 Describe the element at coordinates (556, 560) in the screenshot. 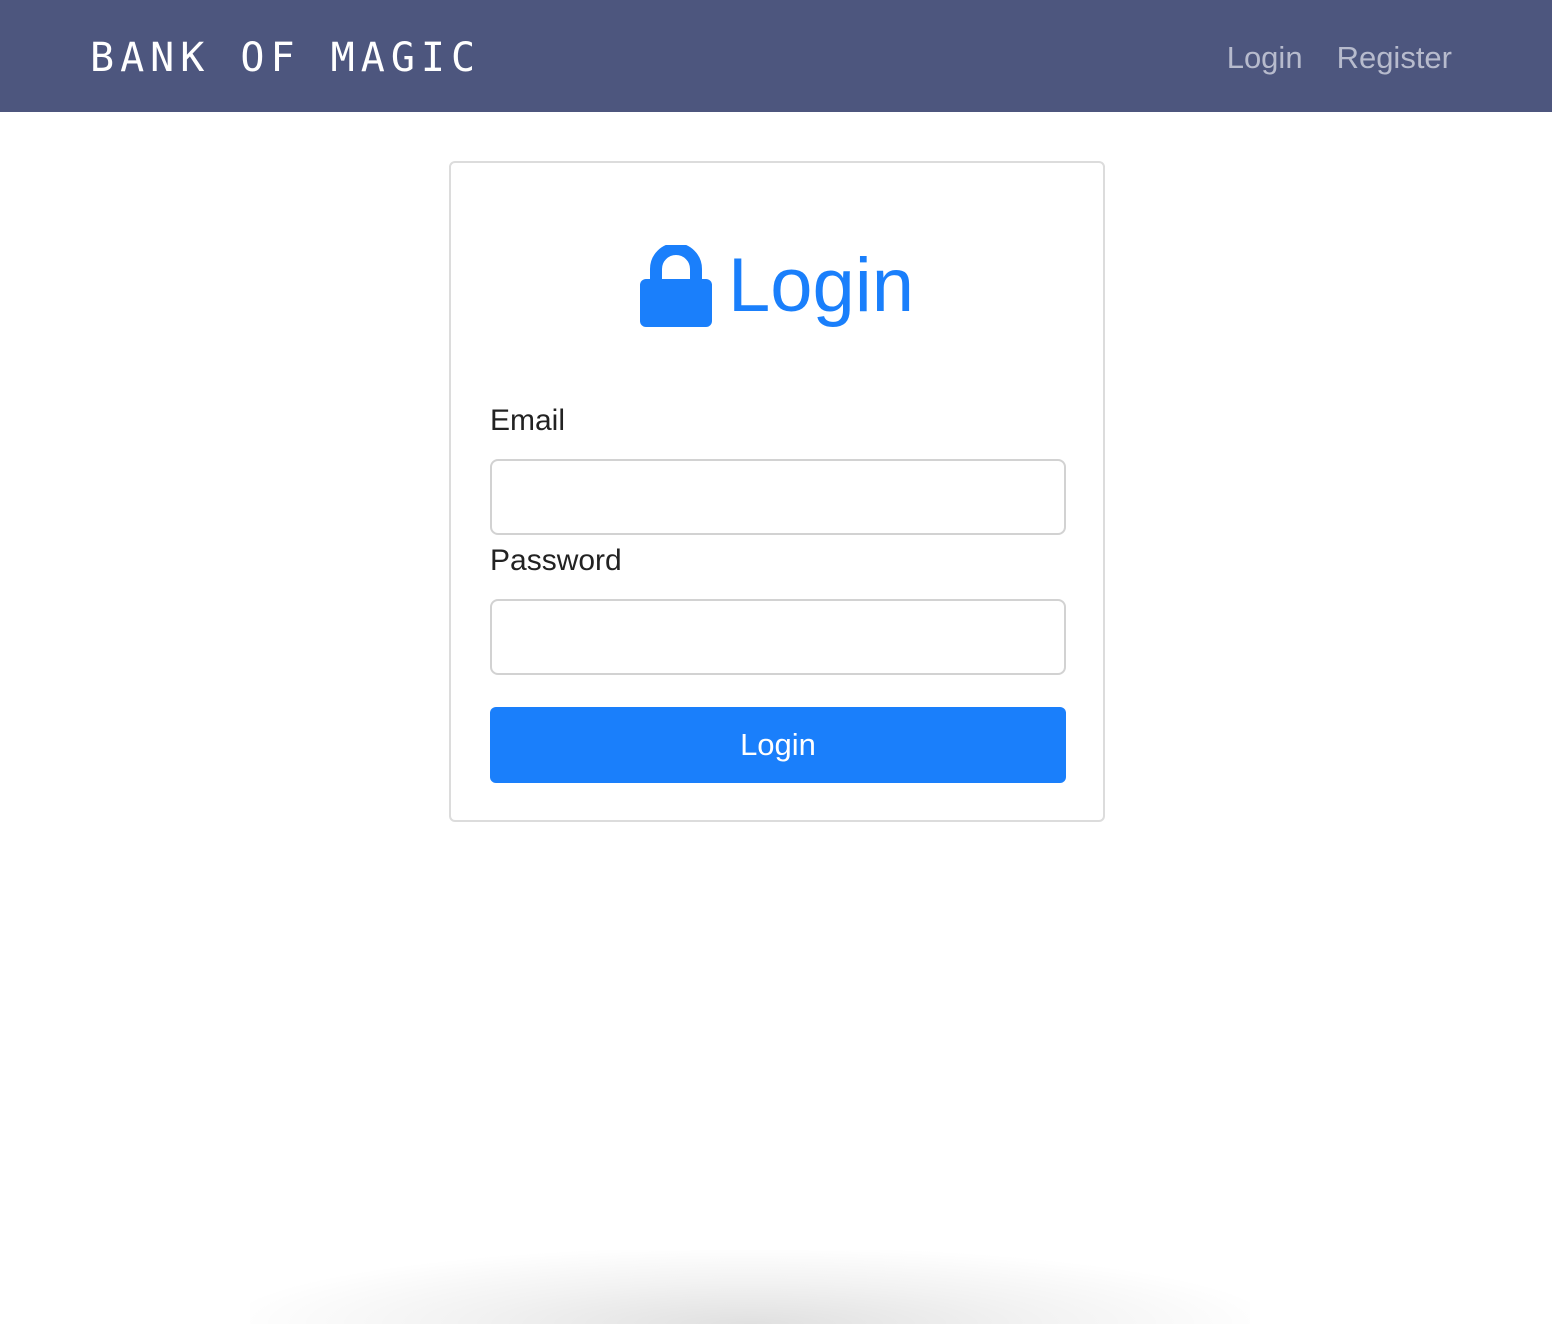

I see `password-label: Password` at that location.